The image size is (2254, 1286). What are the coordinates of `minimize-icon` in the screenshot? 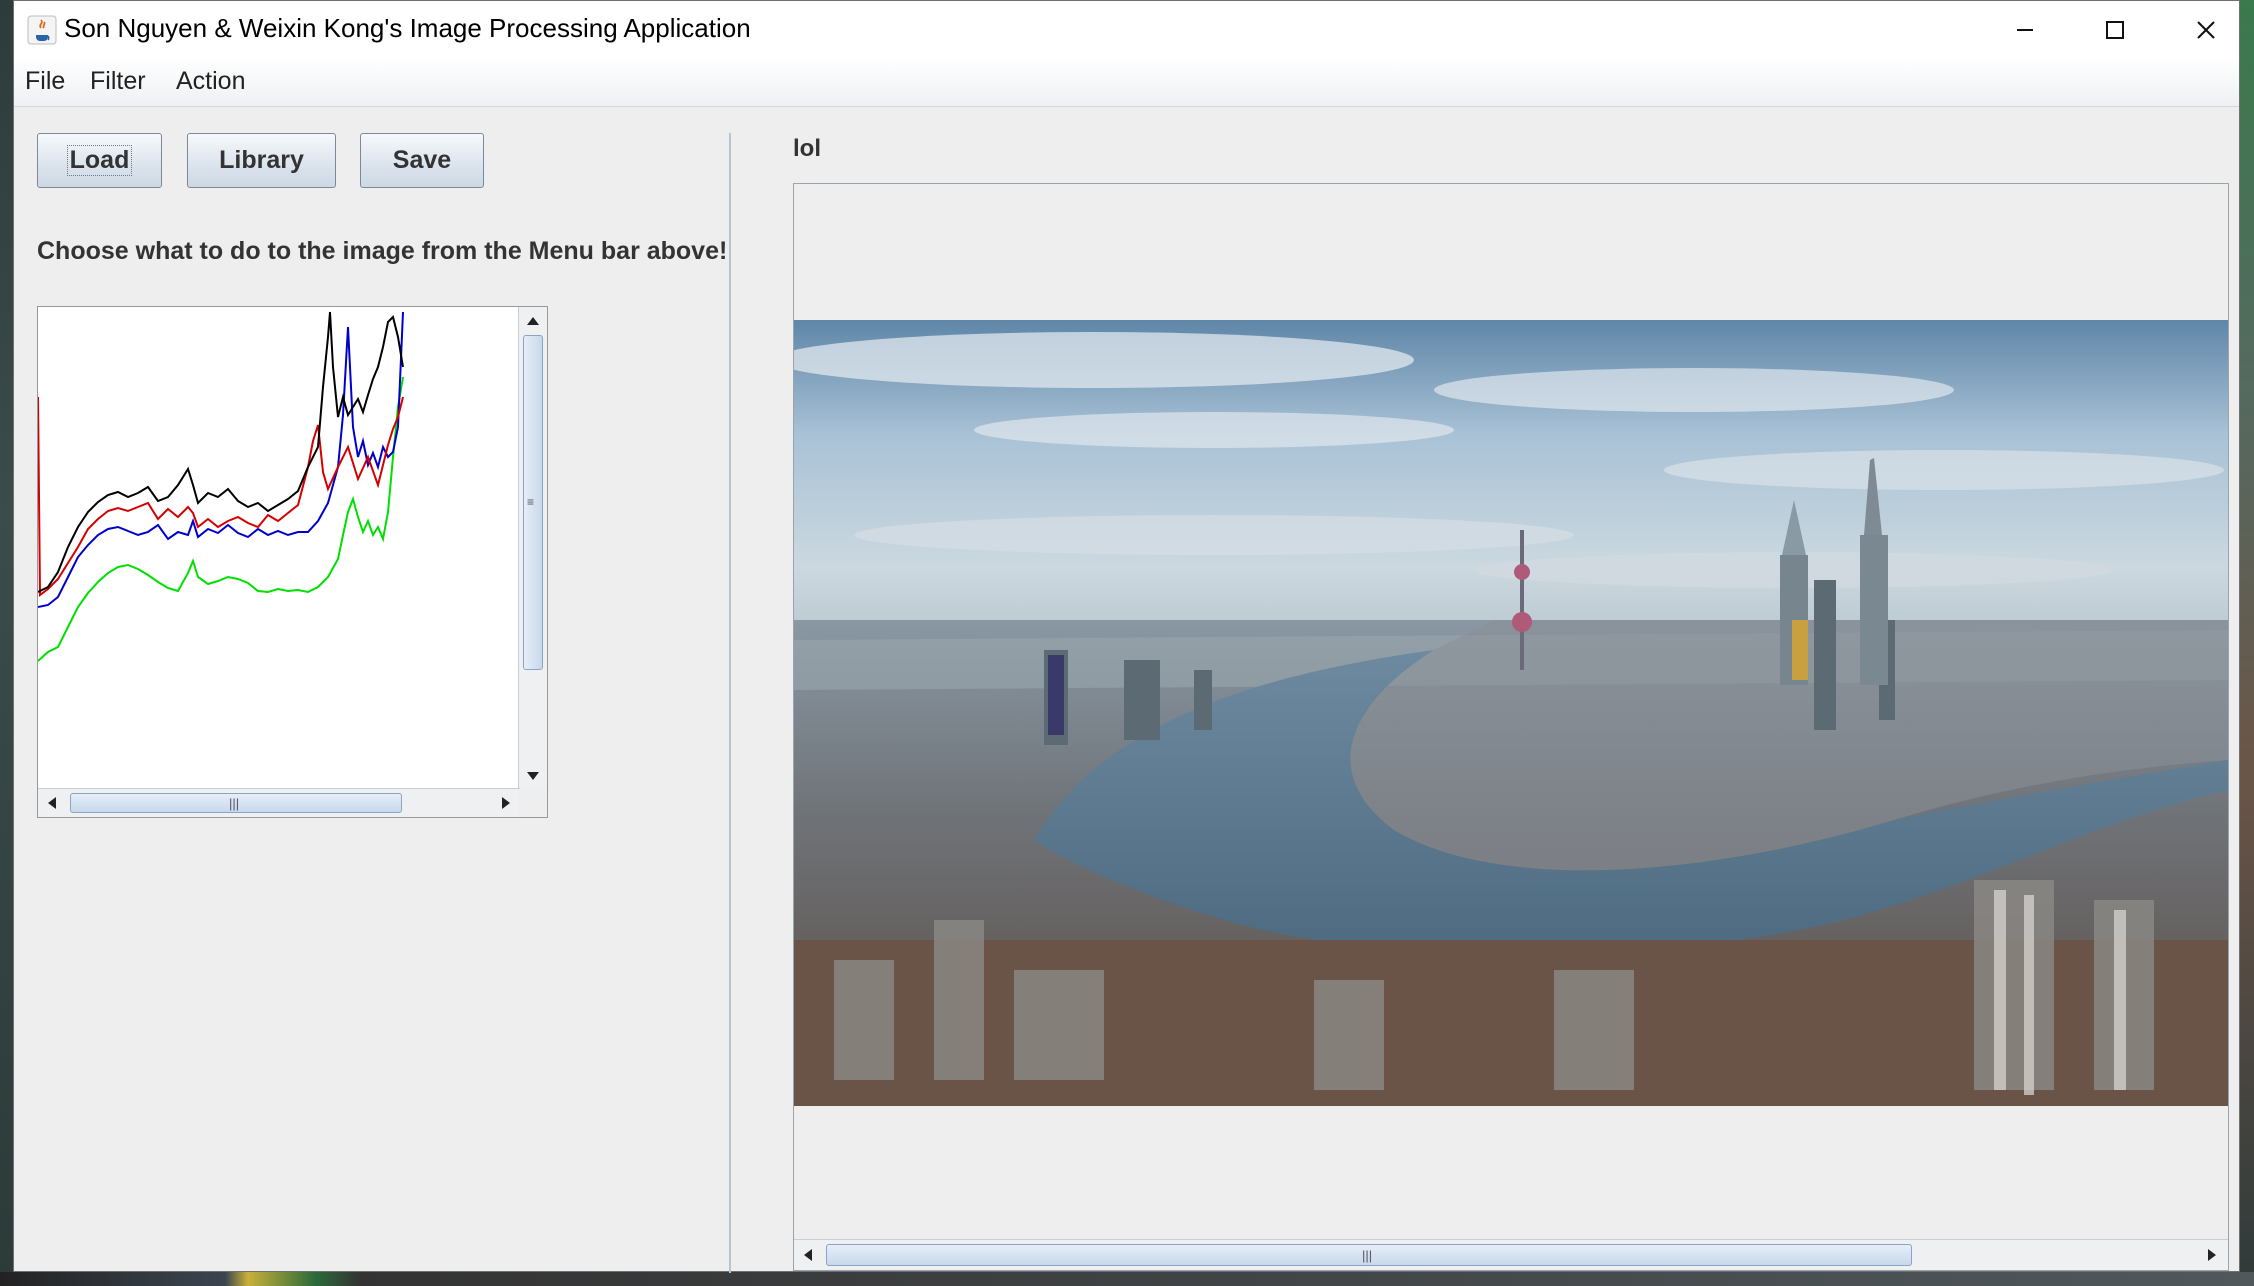 It's located at (2025, 29).